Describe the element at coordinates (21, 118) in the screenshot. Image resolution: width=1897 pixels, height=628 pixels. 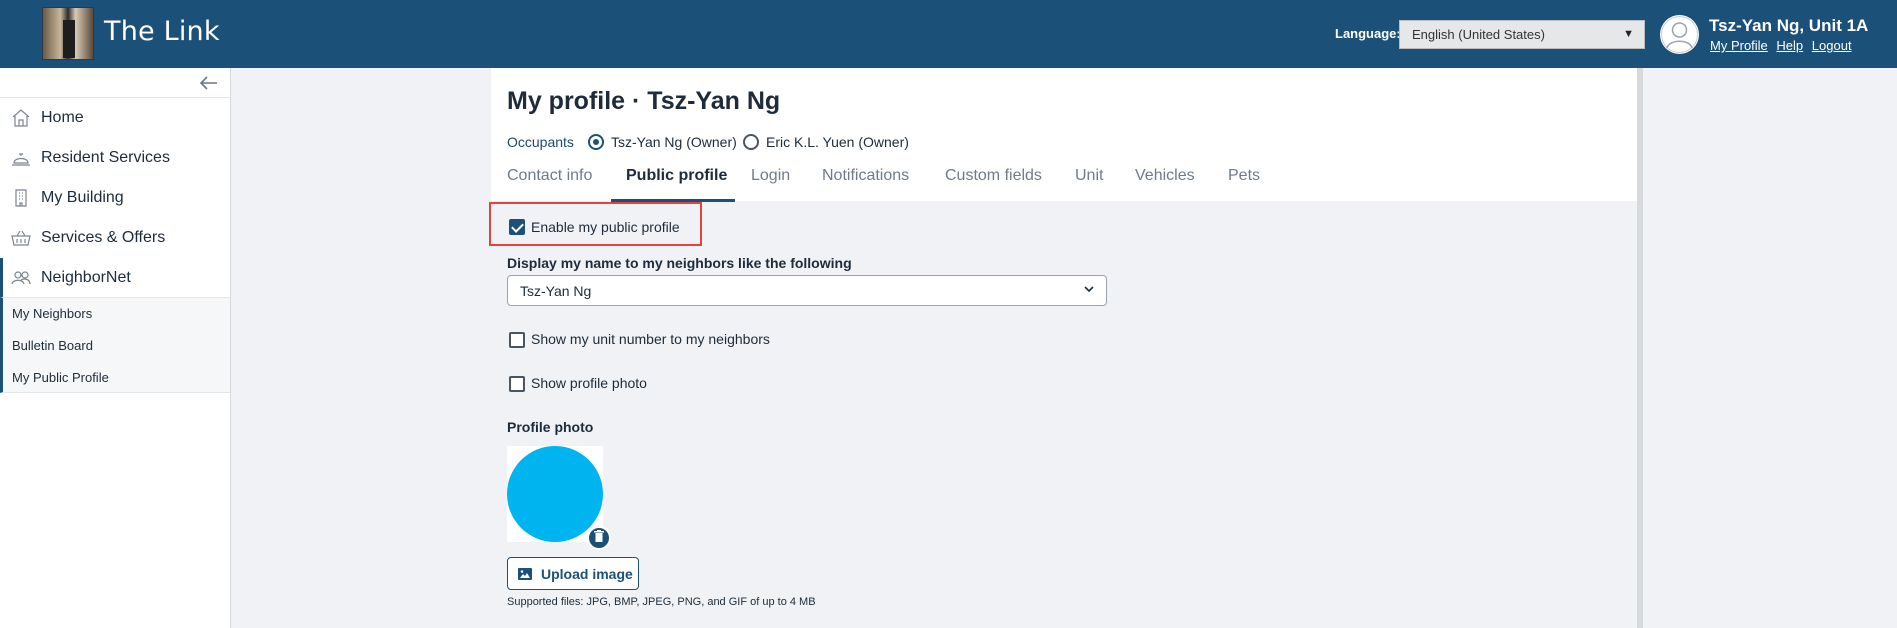
I see `home-icon` at that location.